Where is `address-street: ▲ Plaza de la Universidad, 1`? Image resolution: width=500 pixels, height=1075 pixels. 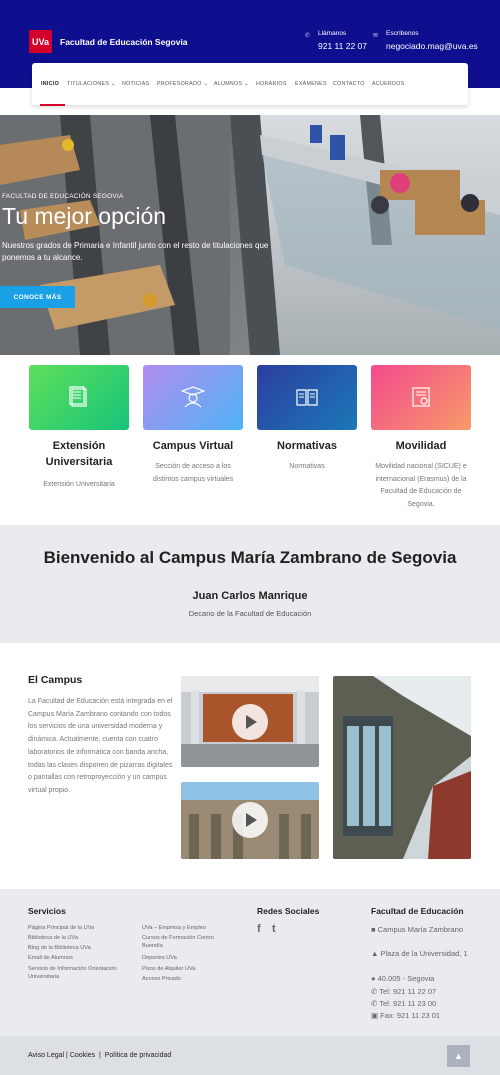 address-street: ▲ Plaza de la Universidad, 1 is located at coordinates (426, 953).